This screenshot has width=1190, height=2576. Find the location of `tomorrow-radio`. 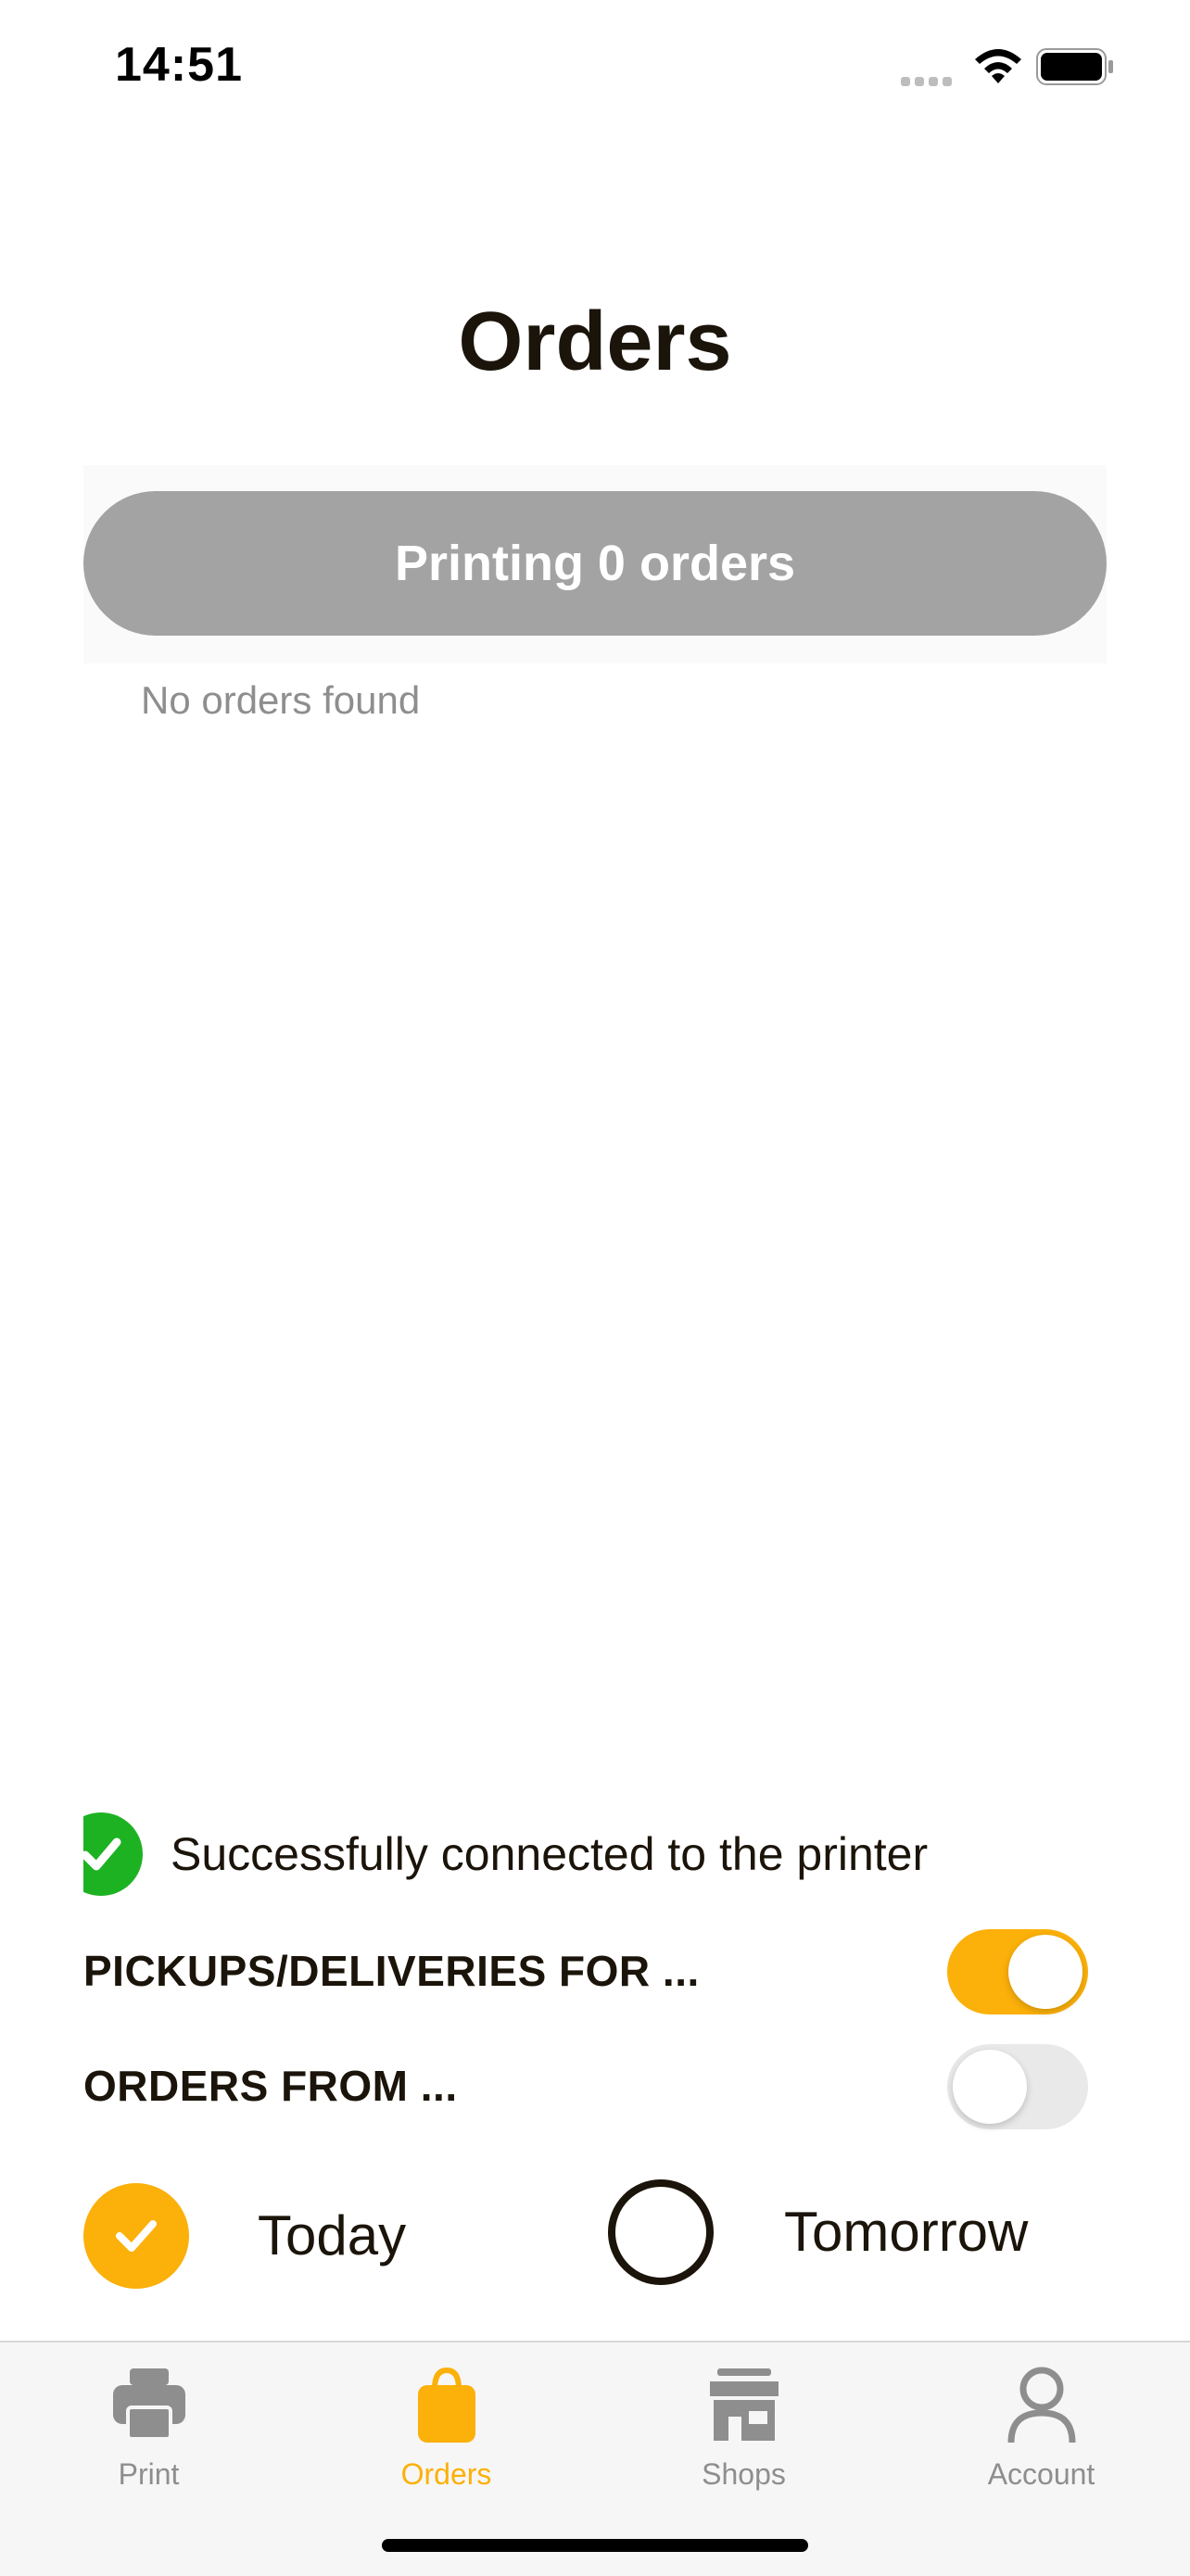

tomorrow-radio is located at coordinates (661, 2232).